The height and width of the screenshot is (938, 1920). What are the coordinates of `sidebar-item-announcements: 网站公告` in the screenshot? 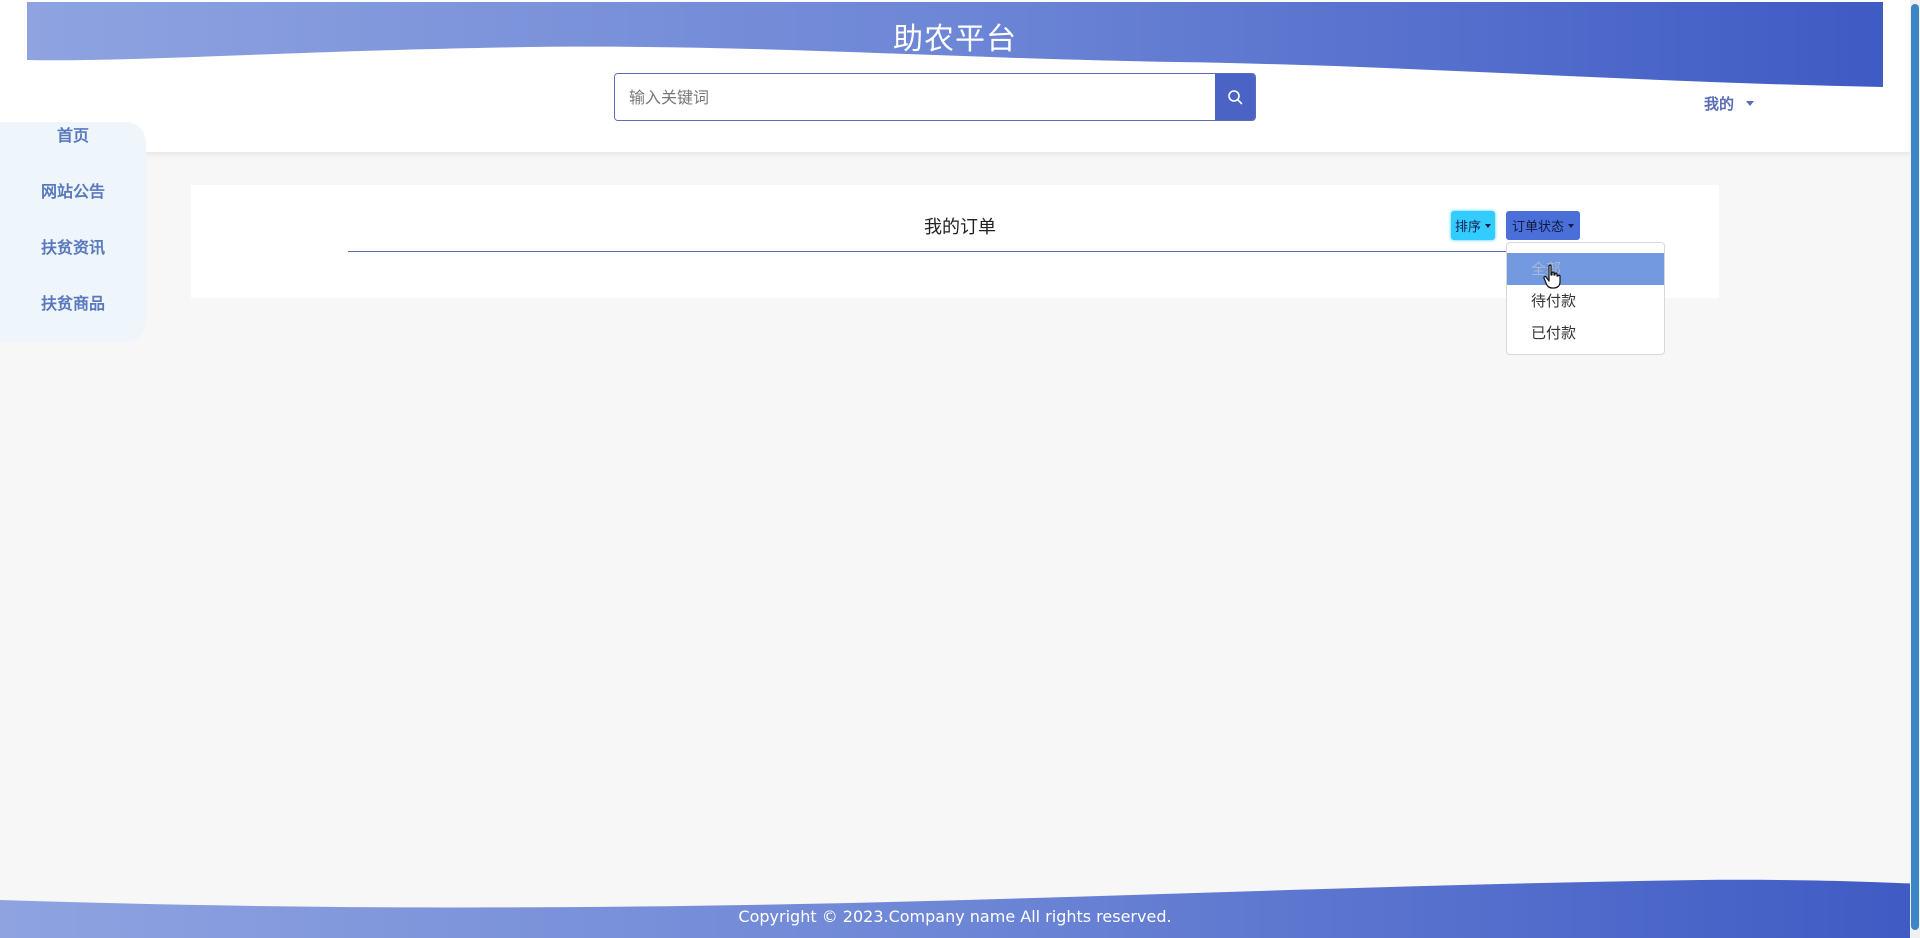 It's located at (73, 208).